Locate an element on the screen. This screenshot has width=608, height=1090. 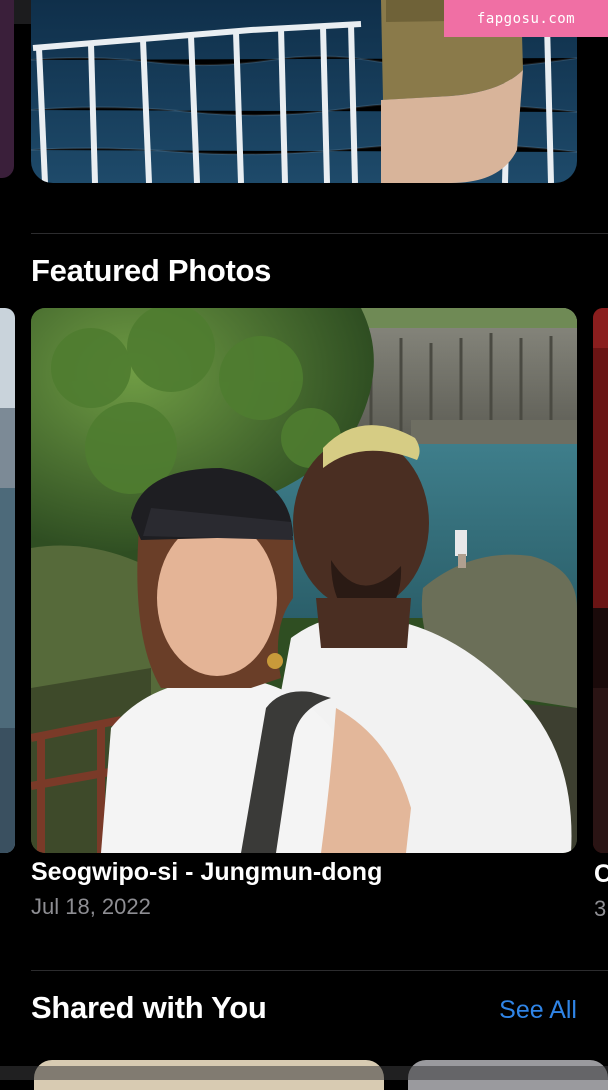
tab-bar-edge is located at coordinates (304, 1073).